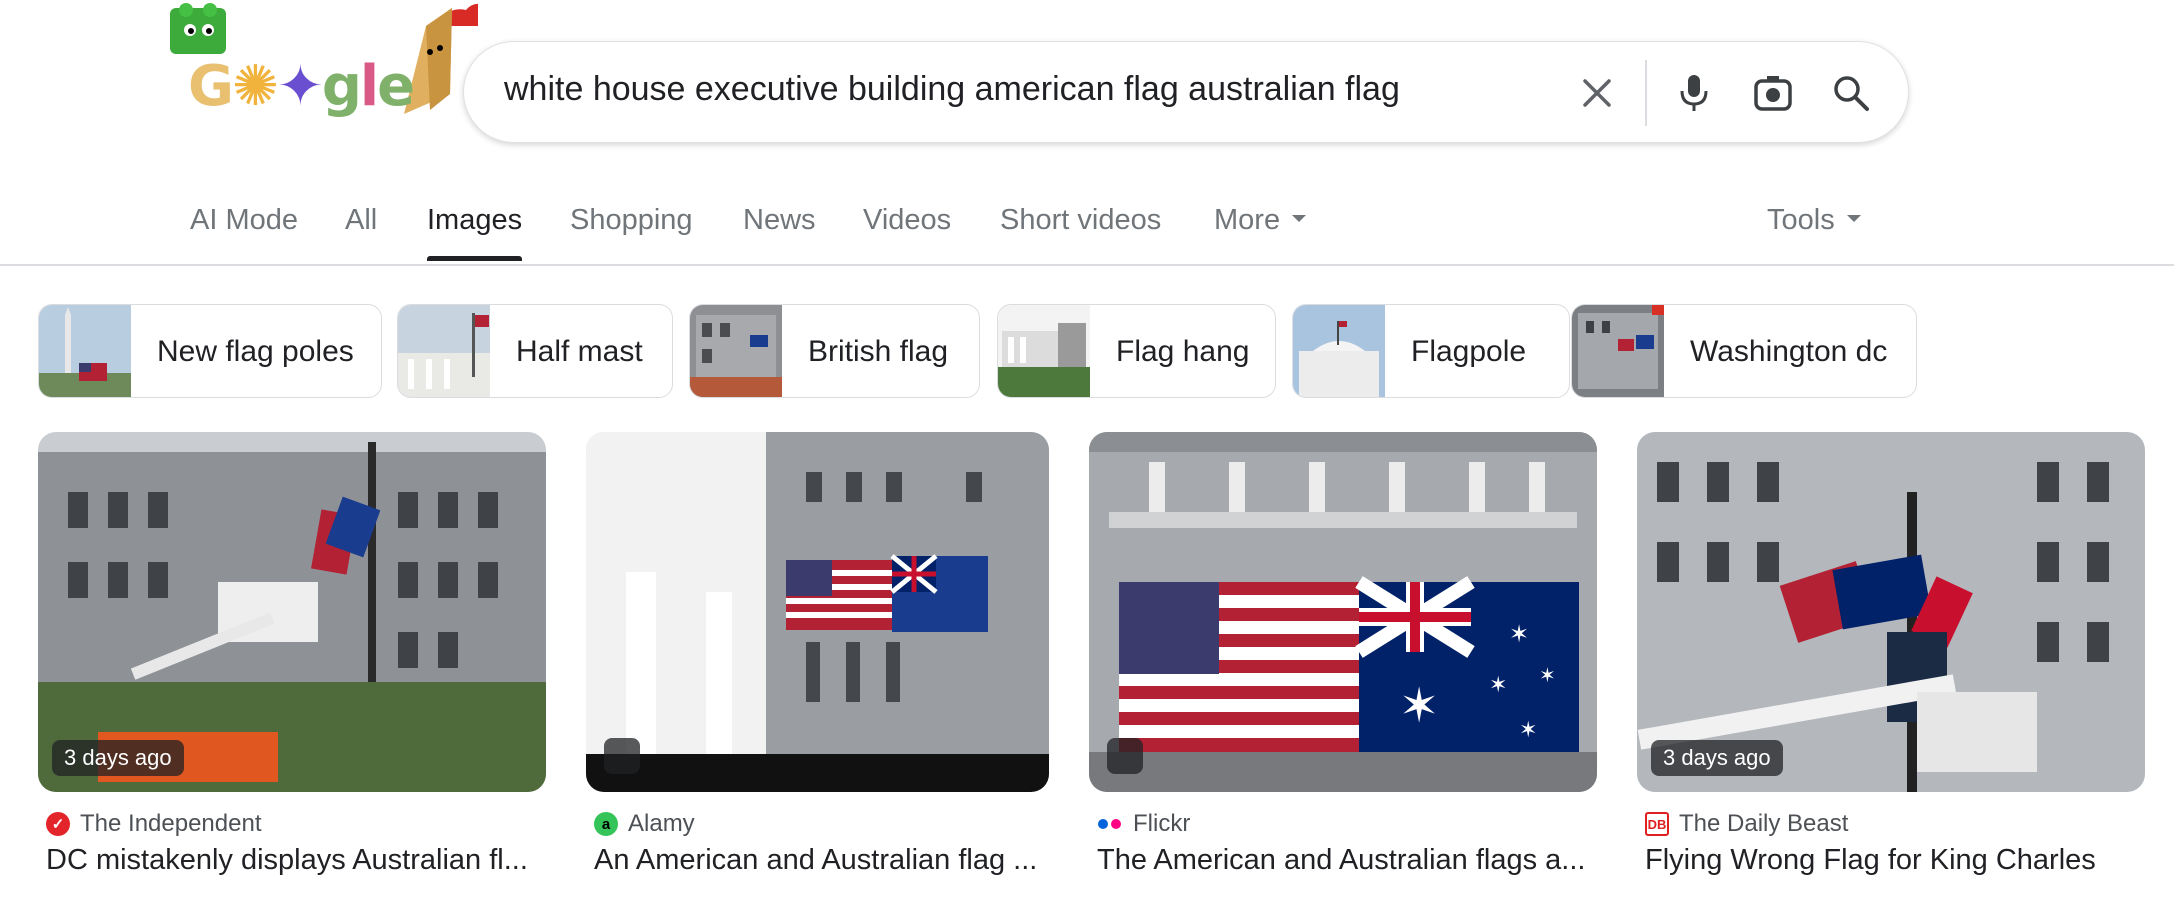  What do you see at coordinates (1597, 93) in the screenshot?
I see `clear-search-icon` at bounding box center [1597, 93].